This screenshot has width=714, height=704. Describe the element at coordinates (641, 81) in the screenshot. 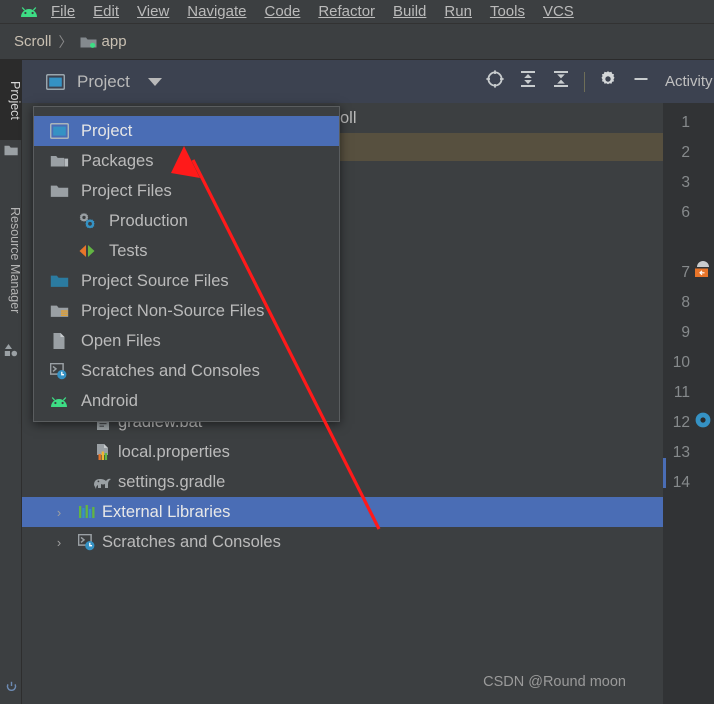

I see `hide-icon` at that location.